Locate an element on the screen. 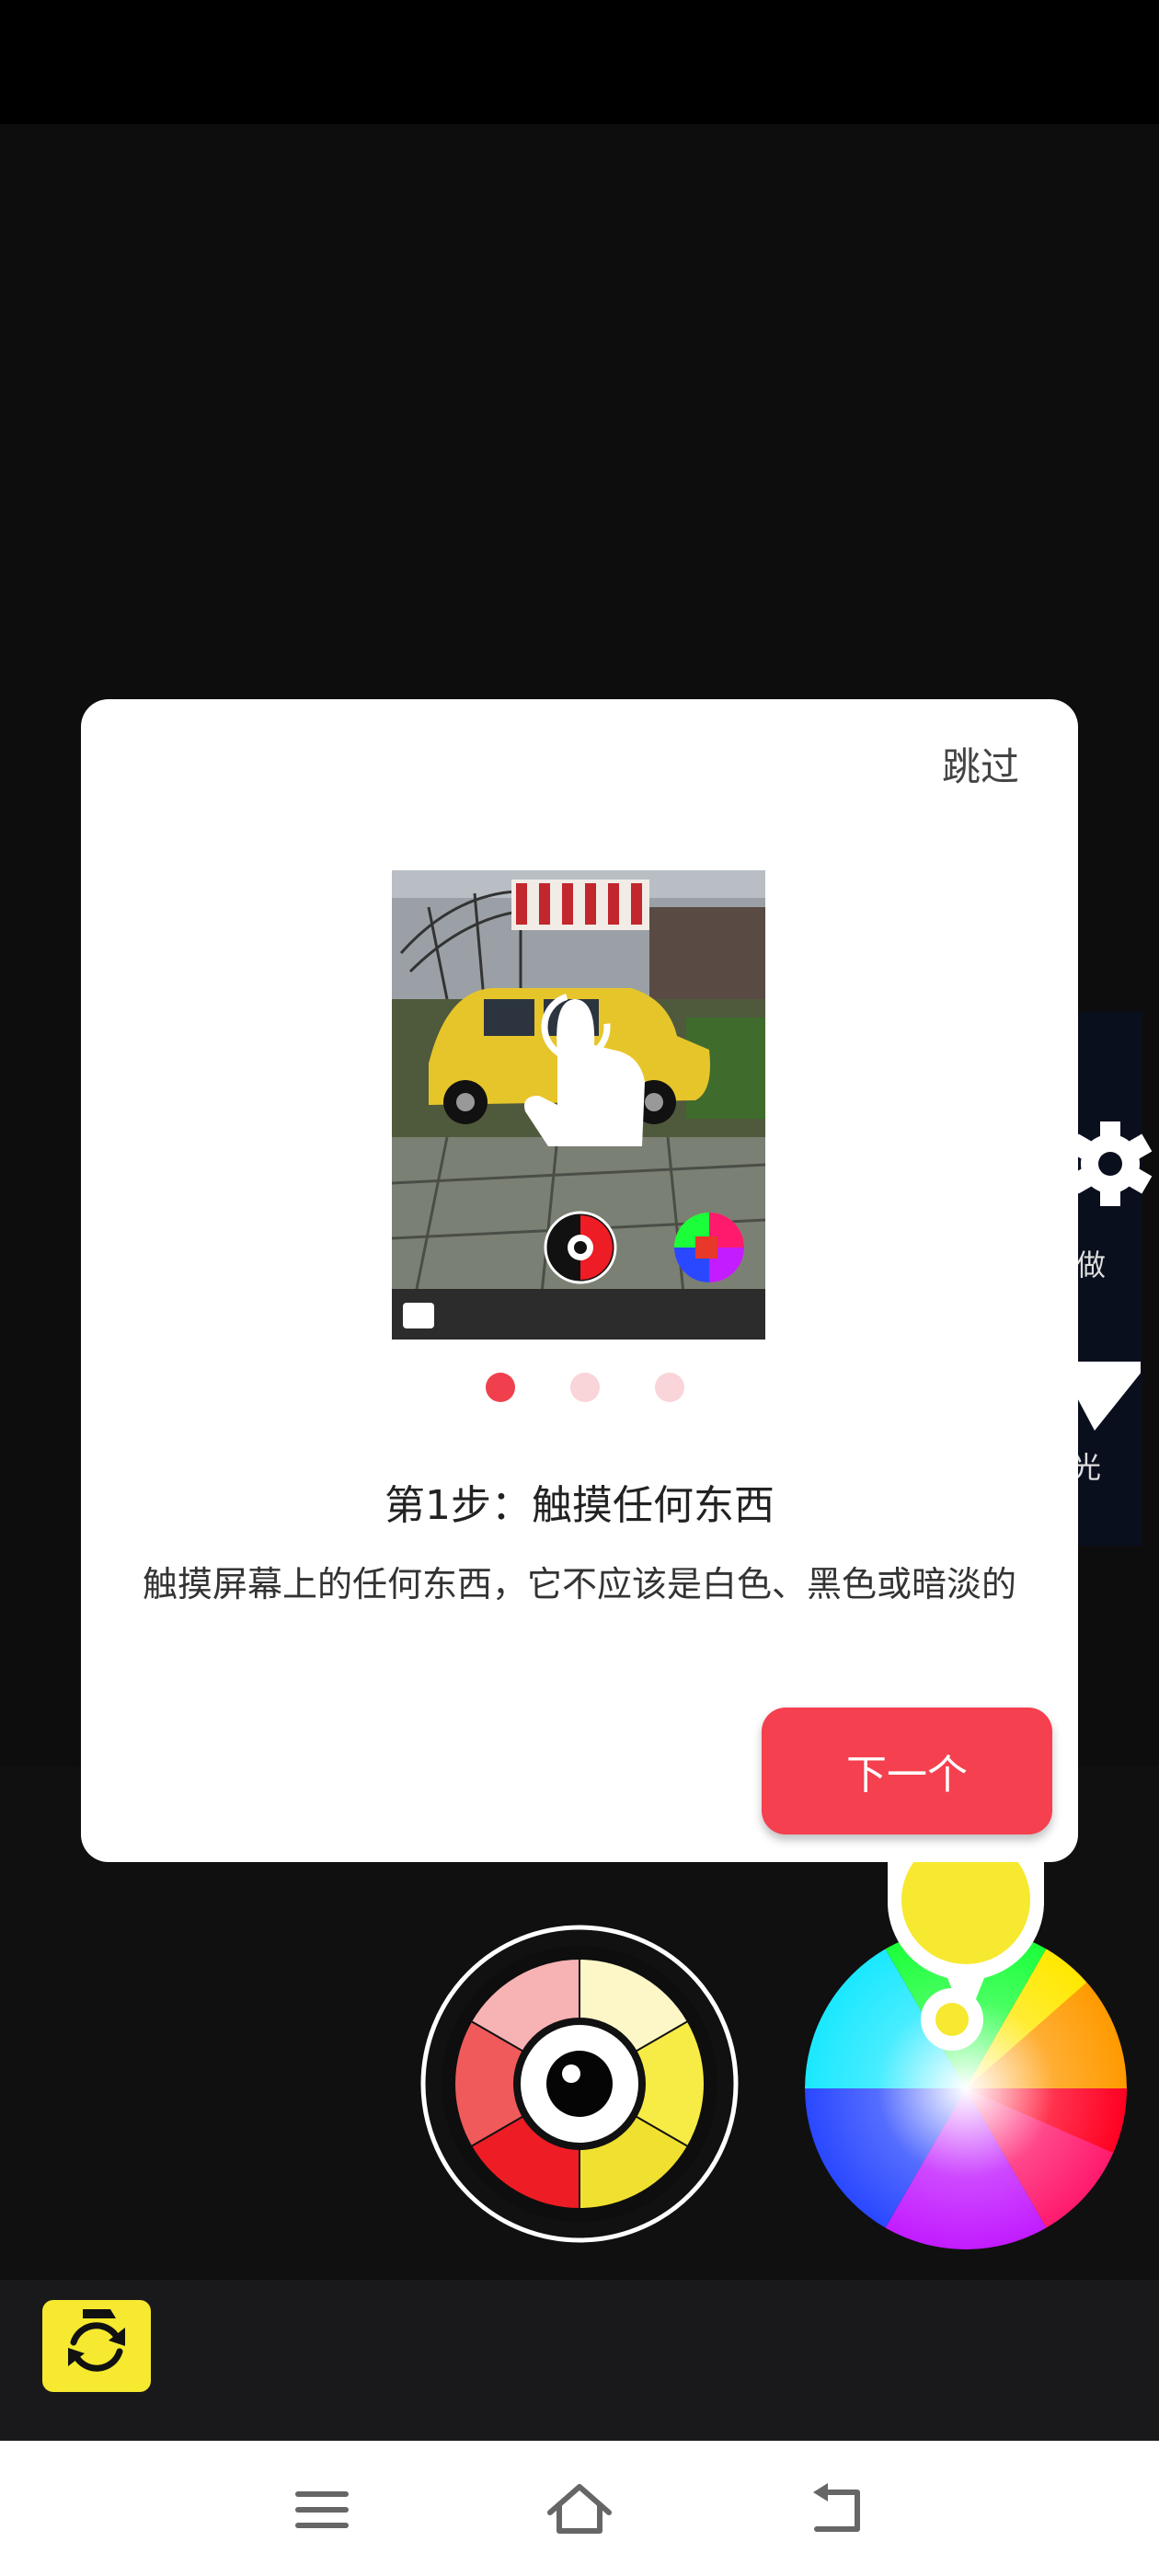 The image size is (1159, 2576). side-panel-label: 做 is located at coordinates (1091, 1265).